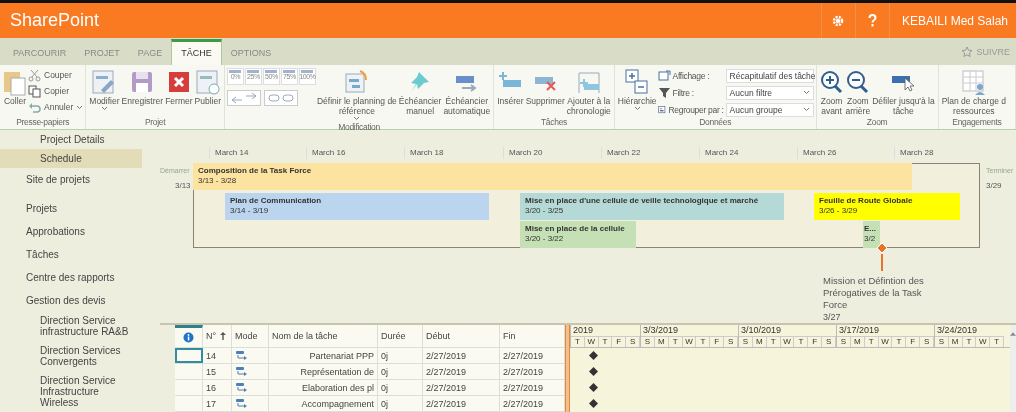 The image size is (1016, 412). I want to click on ribbon-button: Échéancier automatique, so click(467, 92).